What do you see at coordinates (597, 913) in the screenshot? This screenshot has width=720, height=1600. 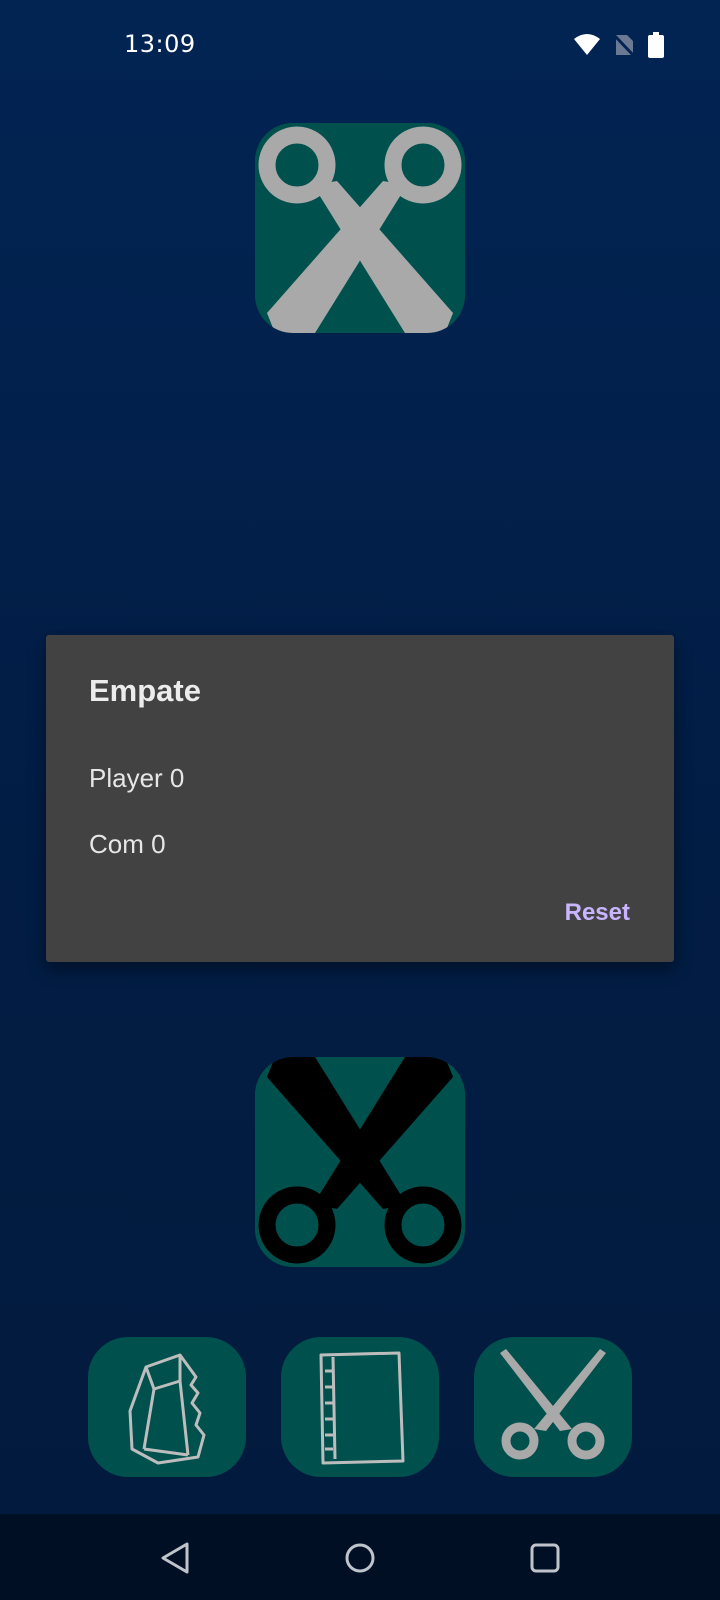 I see `reset-button: Reset` at bounding box center [597, 913].